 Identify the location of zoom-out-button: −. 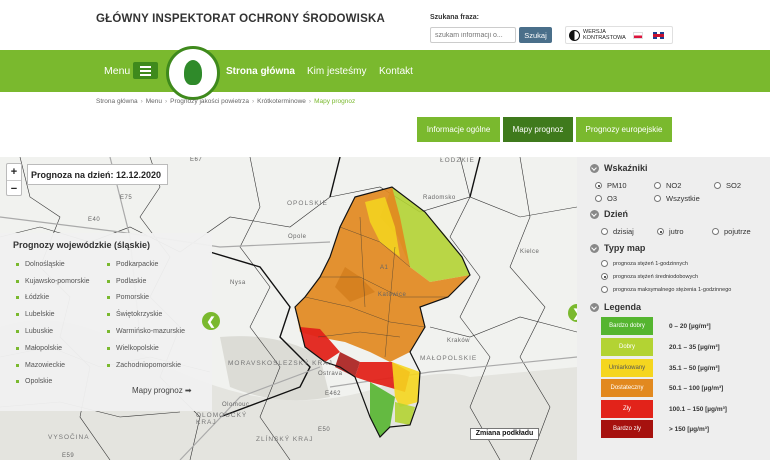
(14, 188).